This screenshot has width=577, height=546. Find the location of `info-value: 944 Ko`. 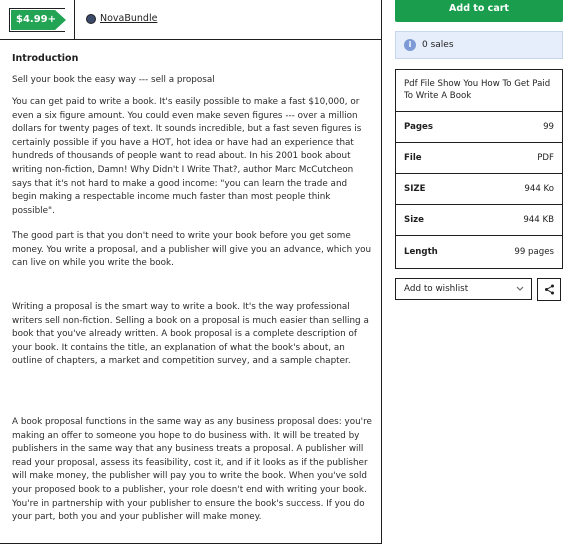

info-value: 944 Ko is located at coordinates (539, 189).